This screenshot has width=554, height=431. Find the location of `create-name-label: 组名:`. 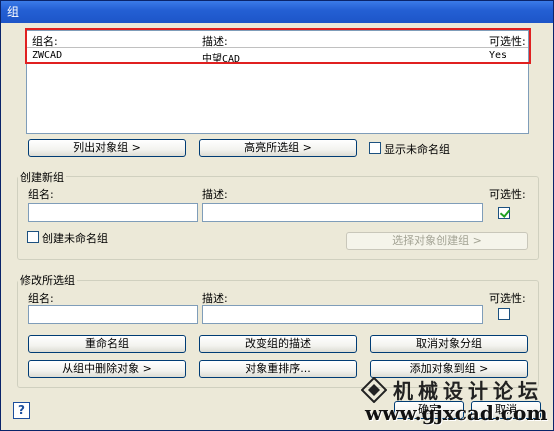

create-name-label: 组名: is located at coordinates (41, 194).